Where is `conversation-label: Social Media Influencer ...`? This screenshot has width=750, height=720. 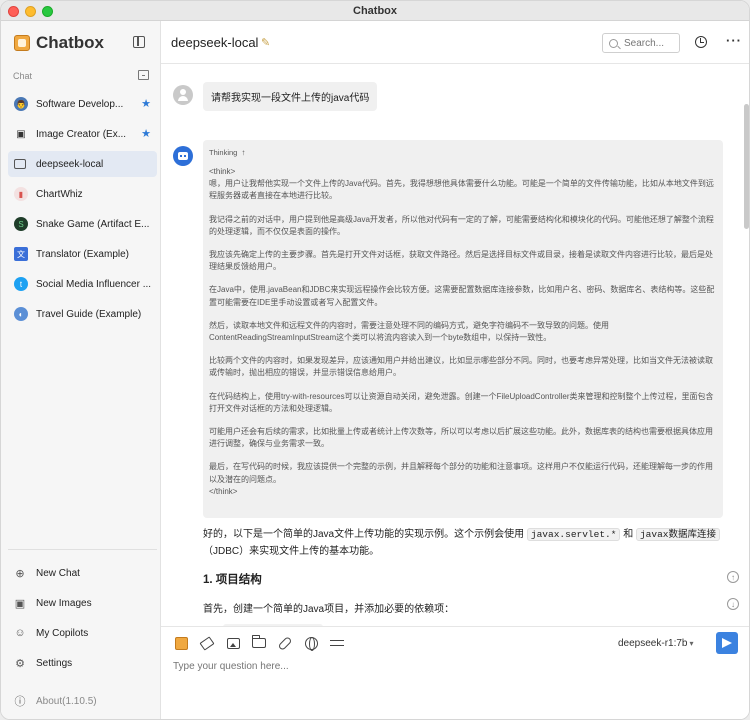 conversation-label: Social Media Influencer ... is located at coordinates (94, 284).